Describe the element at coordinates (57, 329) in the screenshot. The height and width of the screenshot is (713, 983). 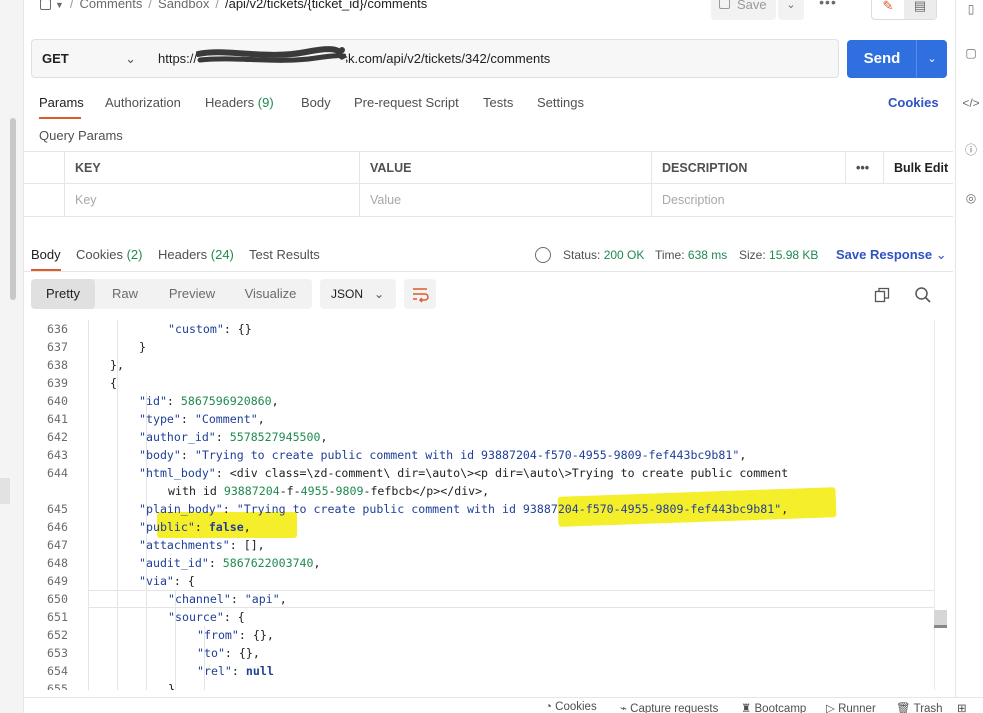
I see `line-number: 636` at that location.